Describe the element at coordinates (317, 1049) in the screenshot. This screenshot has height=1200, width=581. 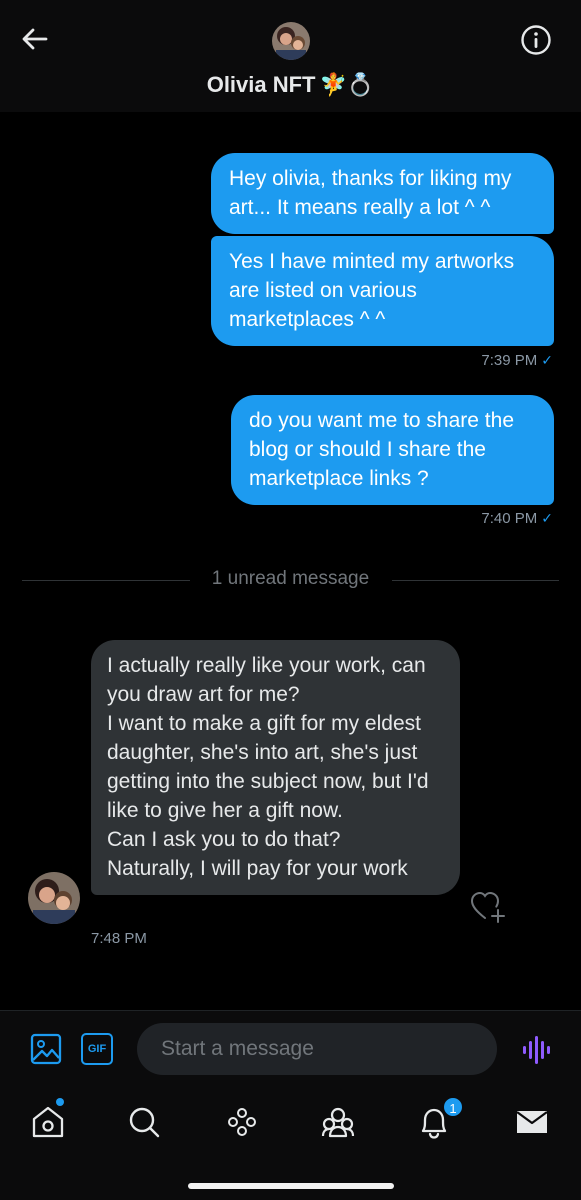
I see `message-input` at that location.